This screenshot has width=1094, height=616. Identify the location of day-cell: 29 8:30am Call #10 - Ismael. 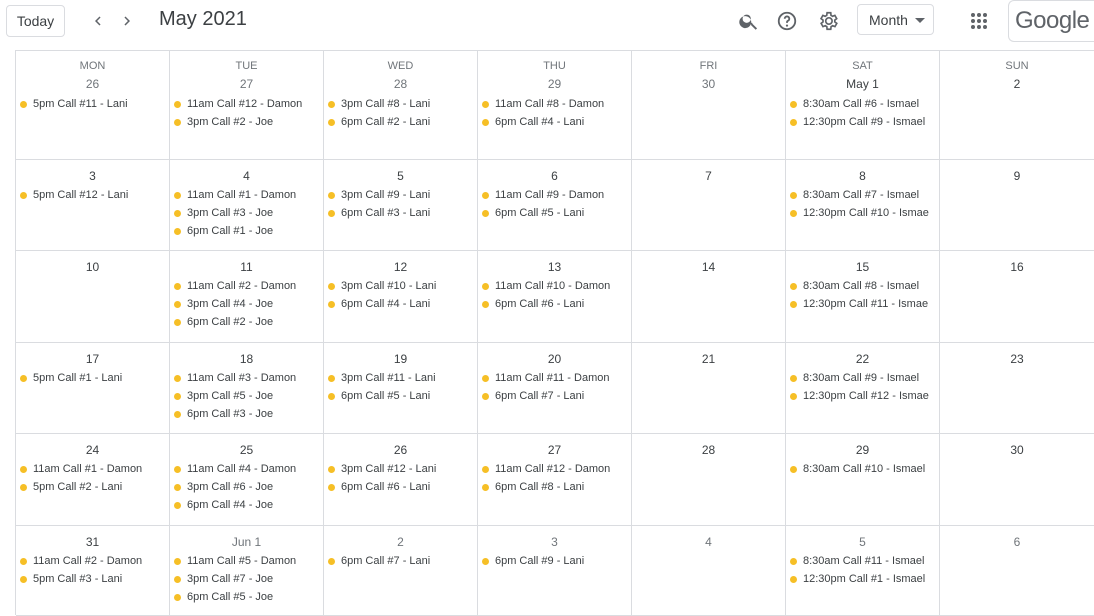
(863, 480).